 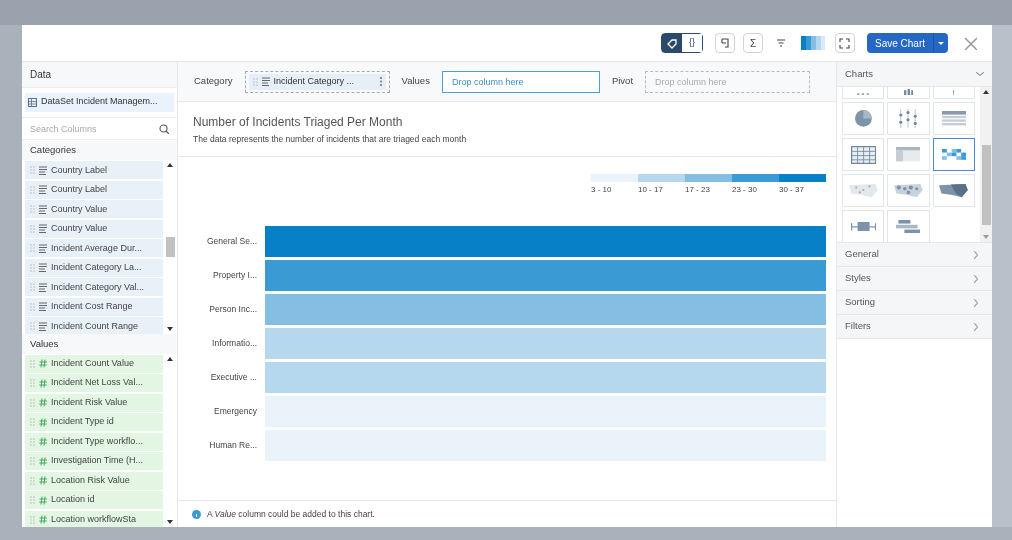 I want to click on column-item: Incident Type id, so click(x=94, y=422).